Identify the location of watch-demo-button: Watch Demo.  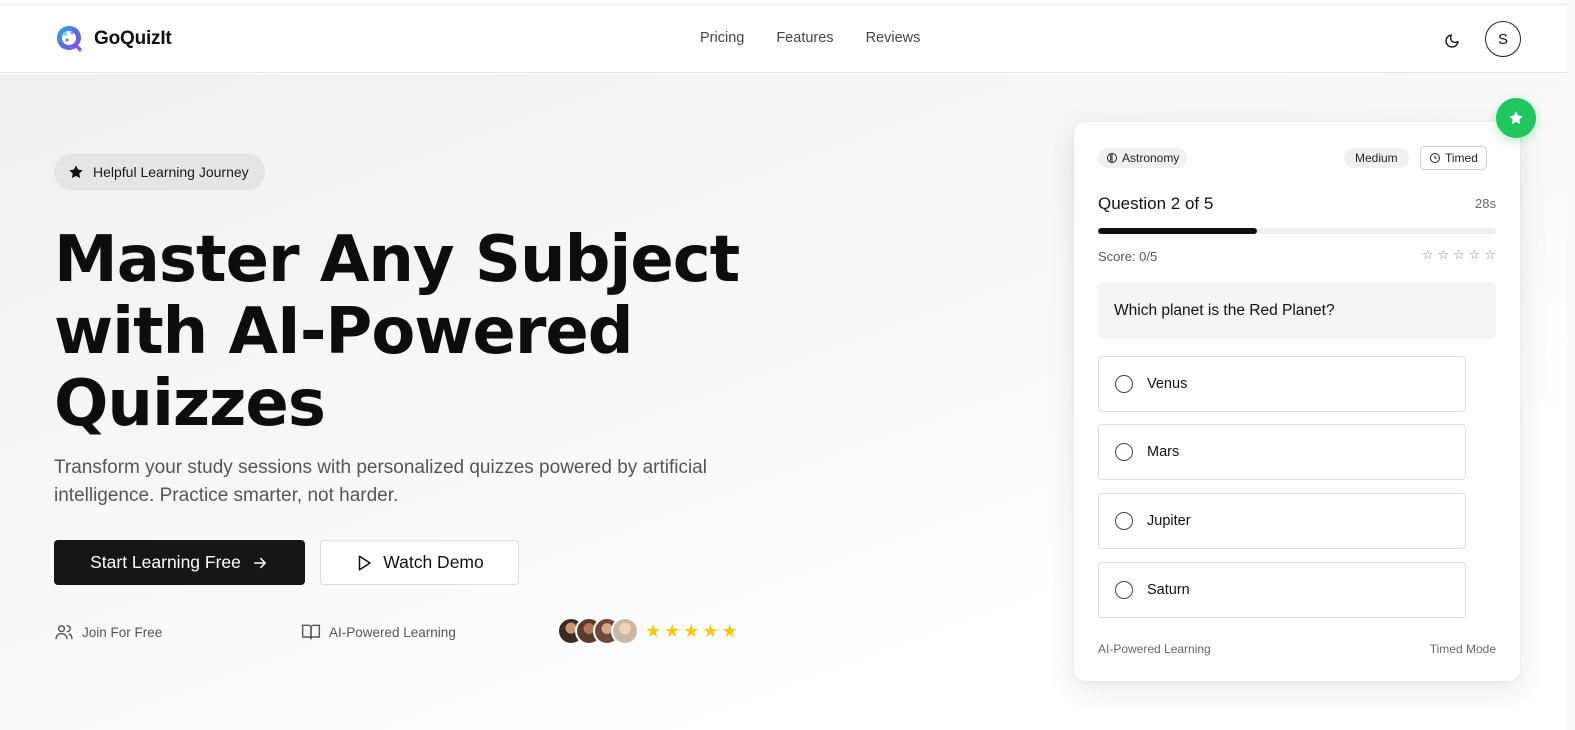
(419, 562).